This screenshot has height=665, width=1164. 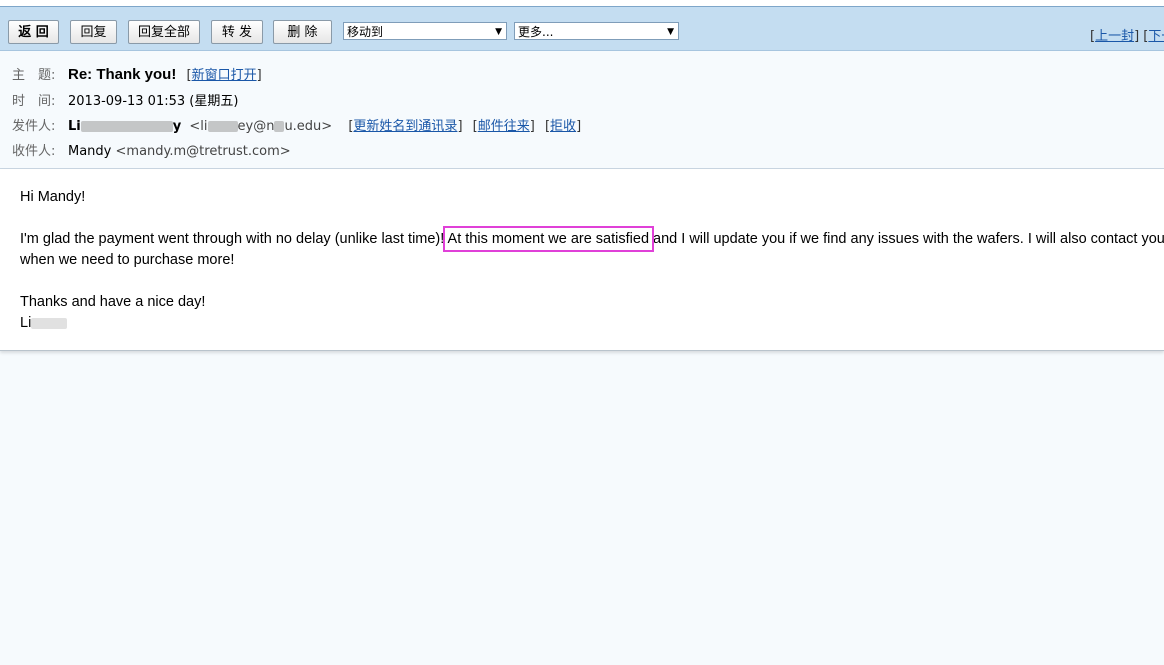 I want to click on to-email: <mandy.m@tretrust.com>, so click(x=203, y=151).